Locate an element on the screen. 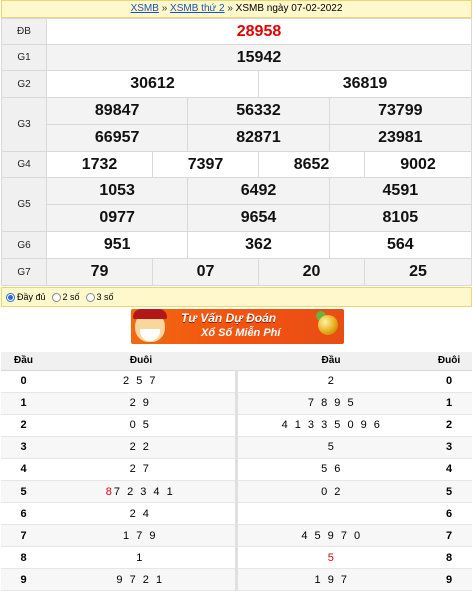 Image resolution: width=473 pixels, height=598 pixels. loto-row: 71 7 94 5 9 7 07 is located at coordinates (236, 536).